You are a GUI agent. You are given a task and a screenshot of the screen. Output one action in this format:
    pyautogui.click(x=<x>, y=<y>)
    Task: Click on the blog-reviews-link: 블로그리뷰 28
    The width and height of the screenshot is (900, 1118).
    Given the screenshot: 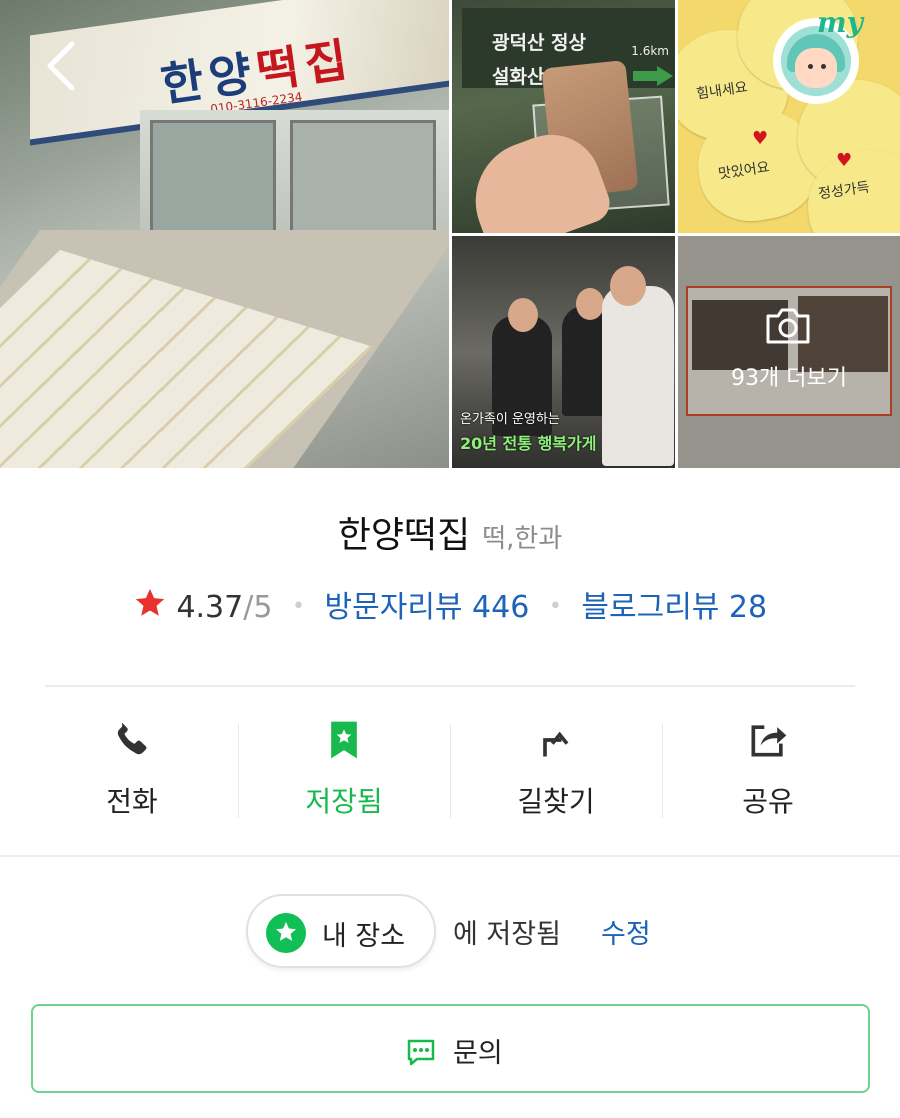 What is the action you would take?
    pyautogui.click(x=674, y=607)
    